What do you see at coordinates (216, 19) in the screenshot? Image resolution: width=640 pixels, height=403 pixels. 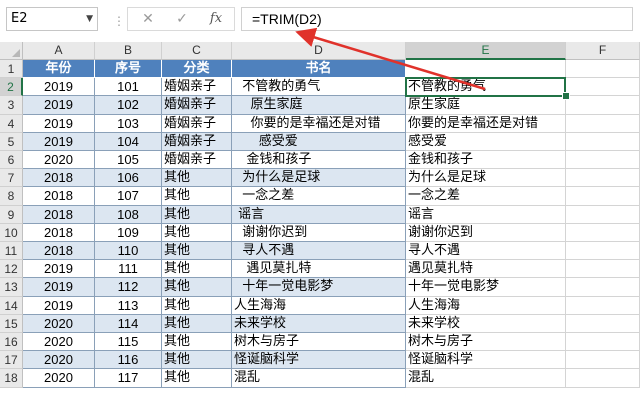 I see `insert-function-button: fx` at bounding box center [216, 19].